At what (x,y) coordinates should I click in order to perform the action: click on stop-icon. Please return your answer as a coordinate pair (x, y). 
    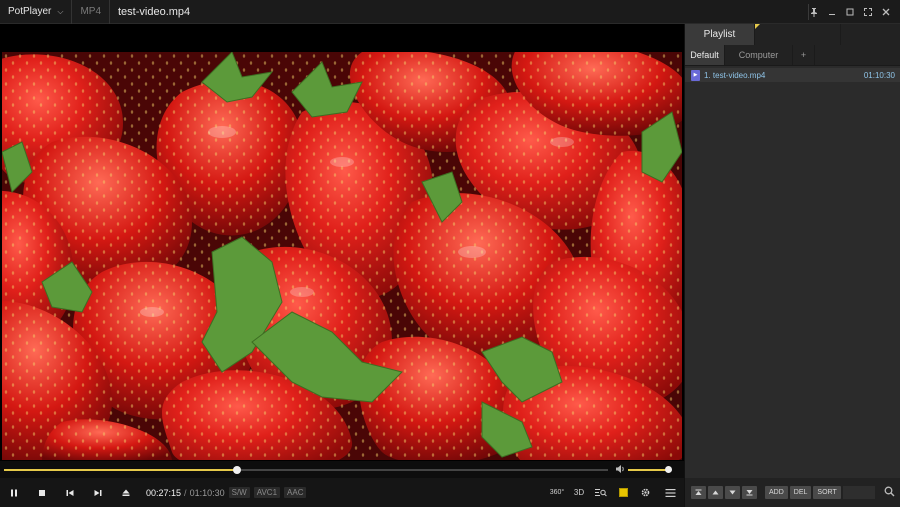
    Looking at the image, I should click on (42, 492).